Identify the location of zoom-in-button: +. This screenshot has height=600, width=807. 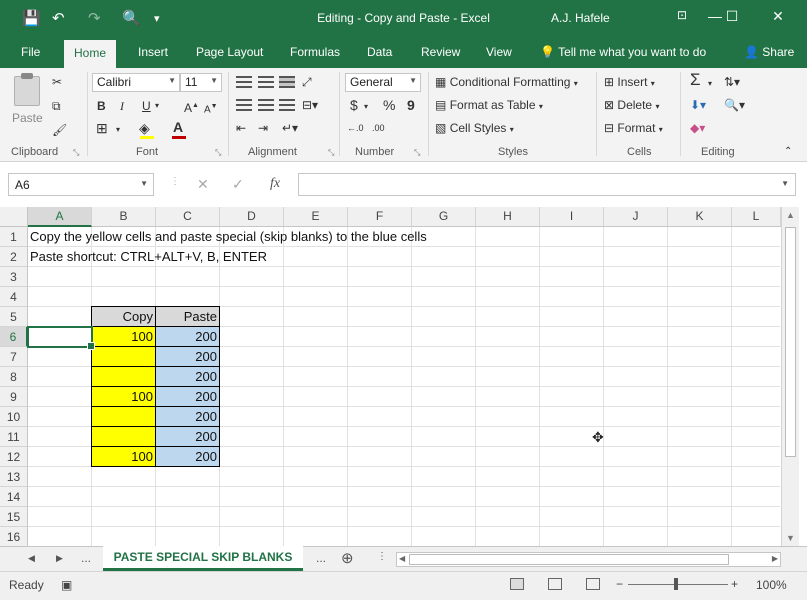
(734, 584).